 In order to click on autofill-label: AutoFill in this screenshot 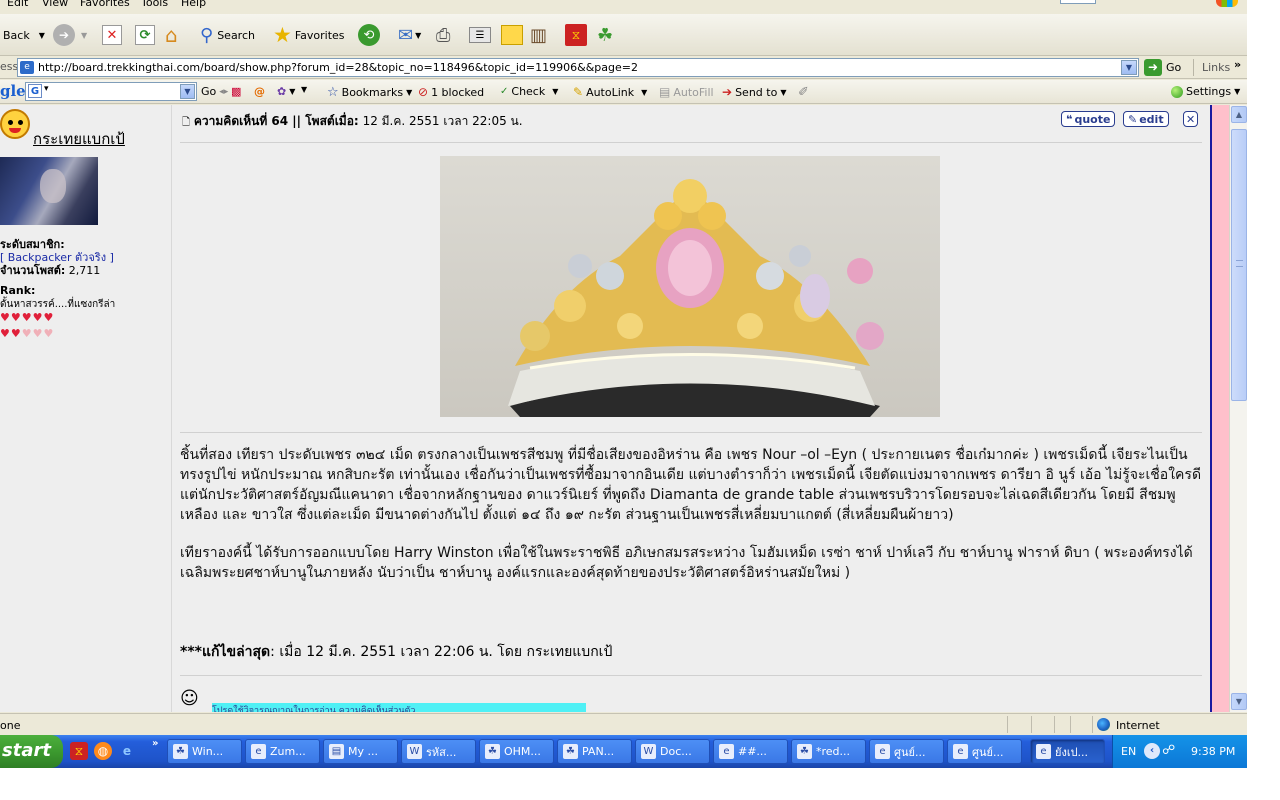, I will do `click(693, 92)`.